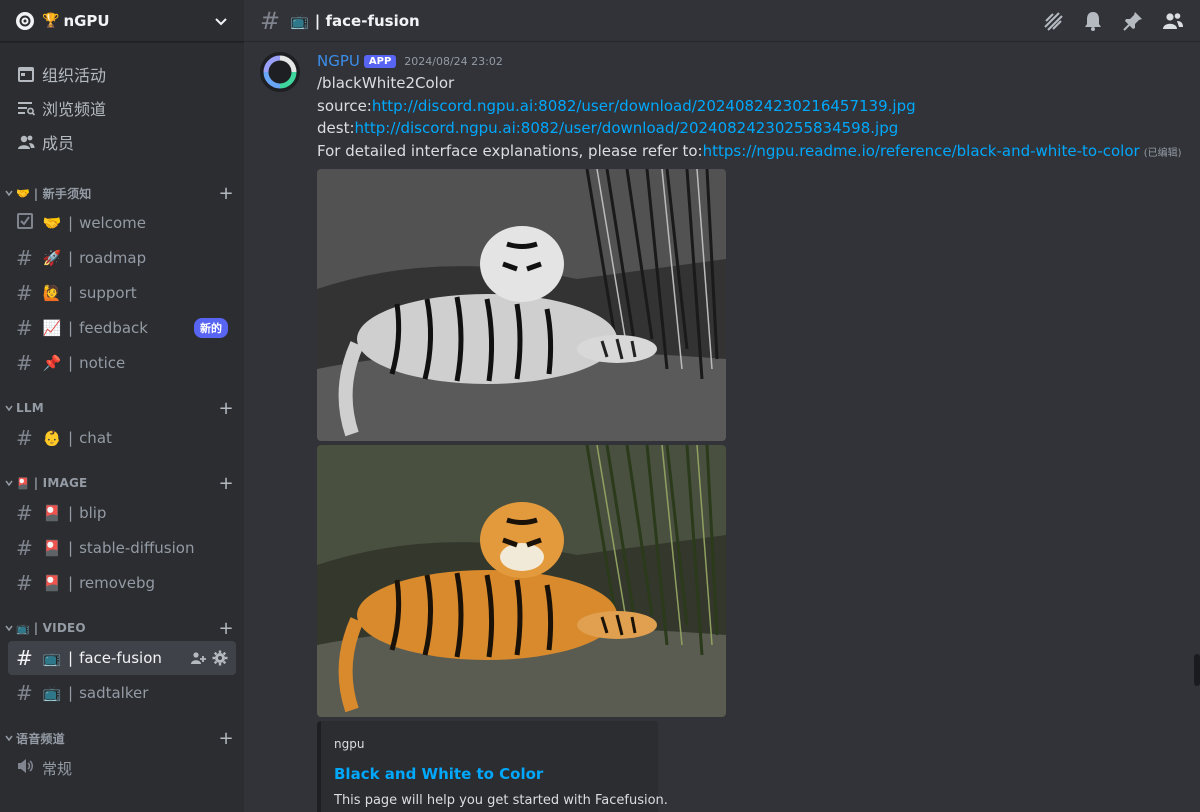 The height and width of the screenshot is (812, 1200). I want to click on category-llm: LLM +, so click(122, 408).